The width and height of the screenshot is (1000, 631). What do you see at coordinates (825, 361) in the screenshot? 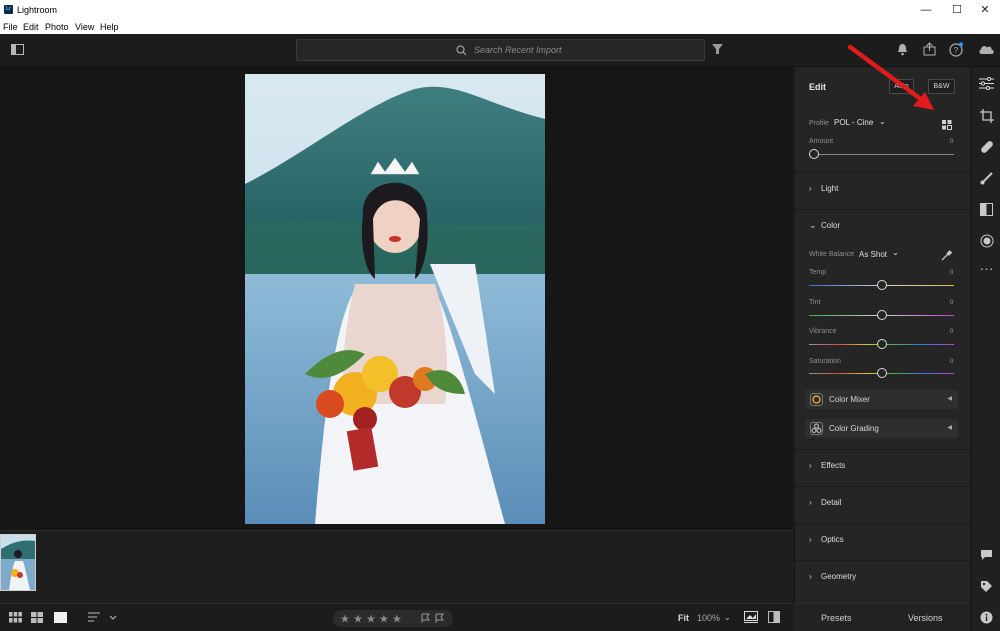
I see `saturation-label: Saturation` at bounding box center [825, 361].